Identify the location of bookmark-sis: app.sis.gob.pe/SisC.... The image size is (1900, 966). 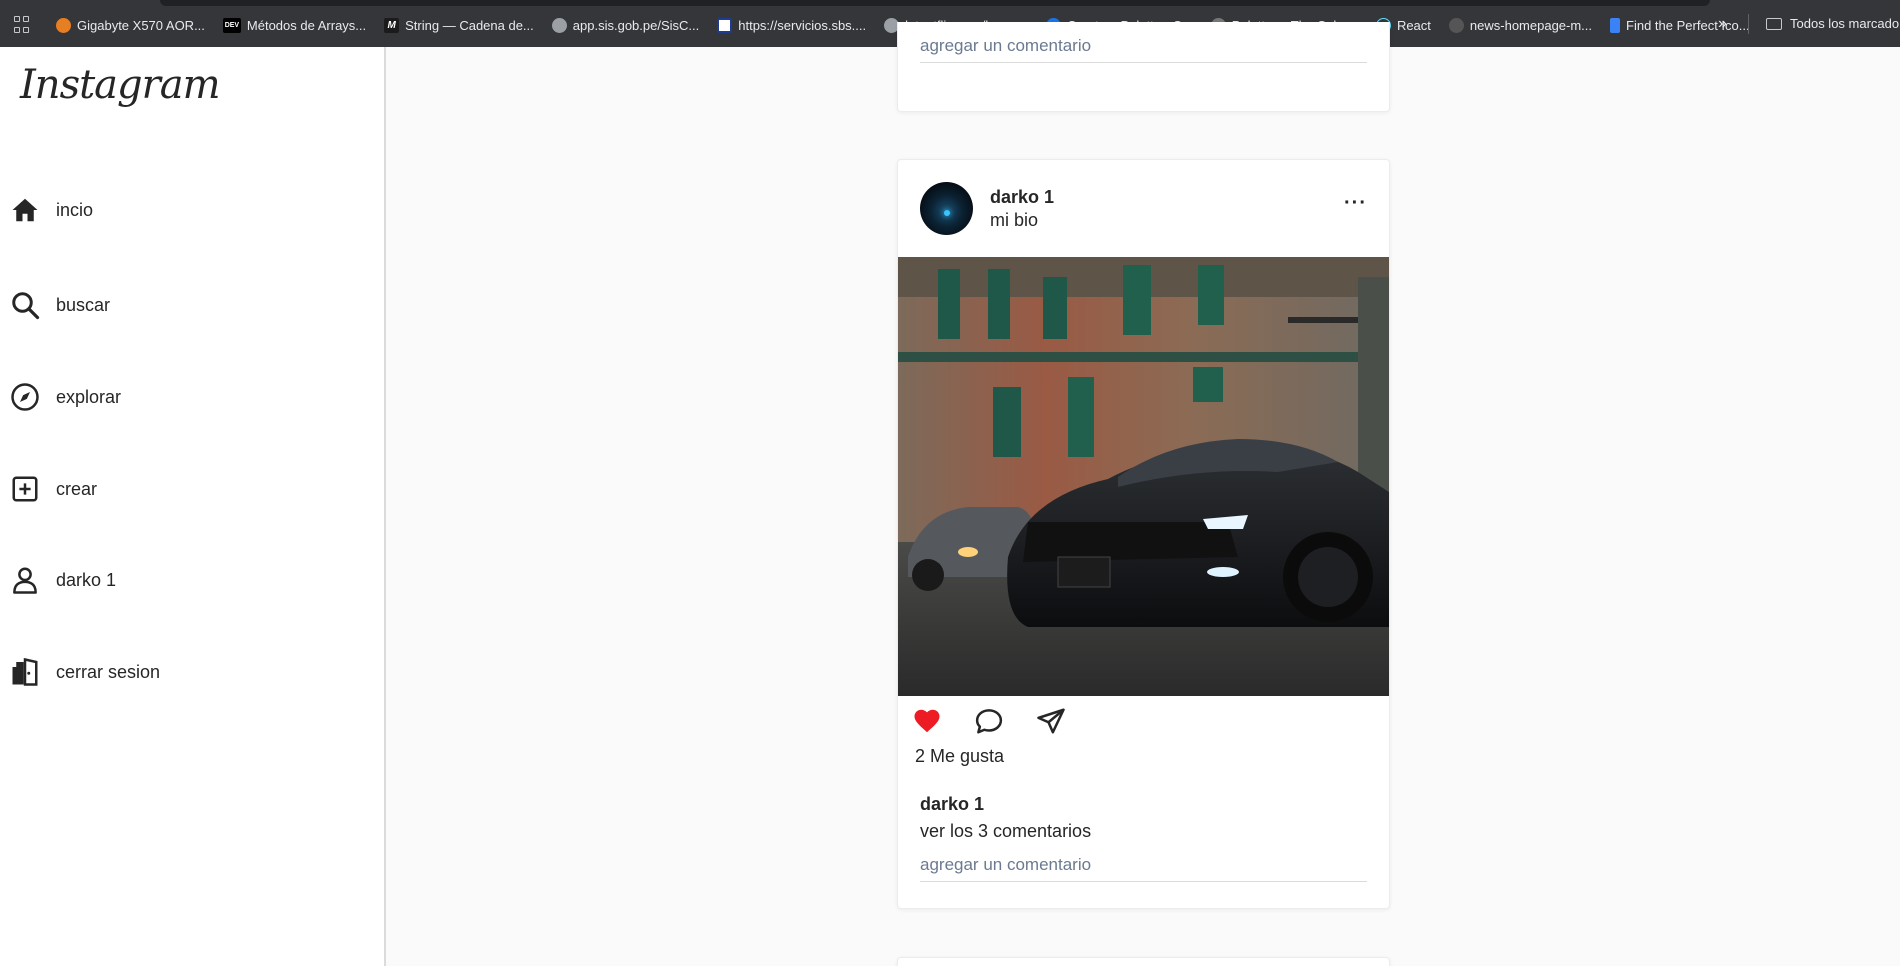
(625, 25).